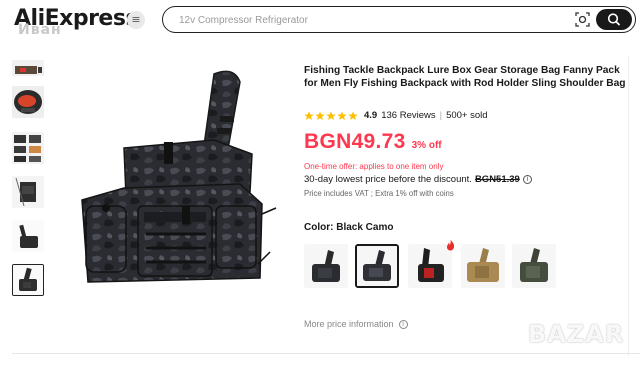 This screenshot has height=370, width=640. I want to click on camera-search-icon, so click(582, 19).